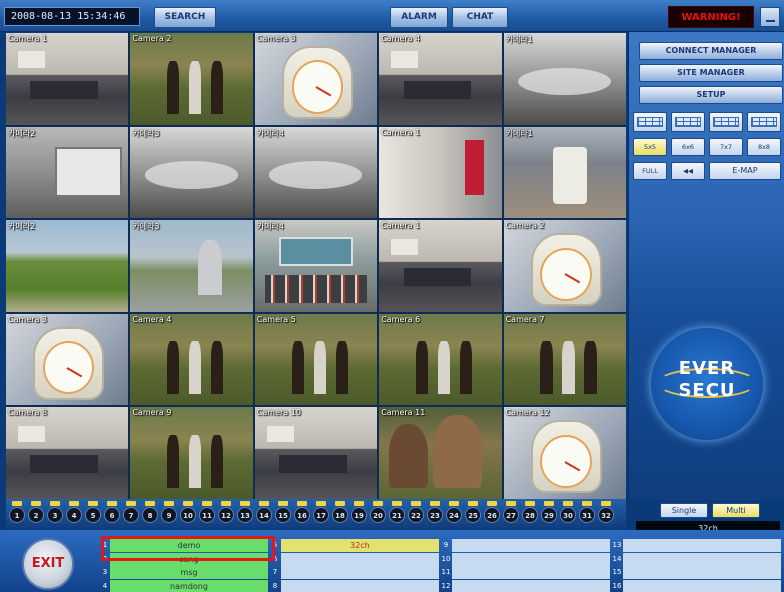 The image size is (784, 592). I want to click on emap-button: E-MAP, so click(745, 171).